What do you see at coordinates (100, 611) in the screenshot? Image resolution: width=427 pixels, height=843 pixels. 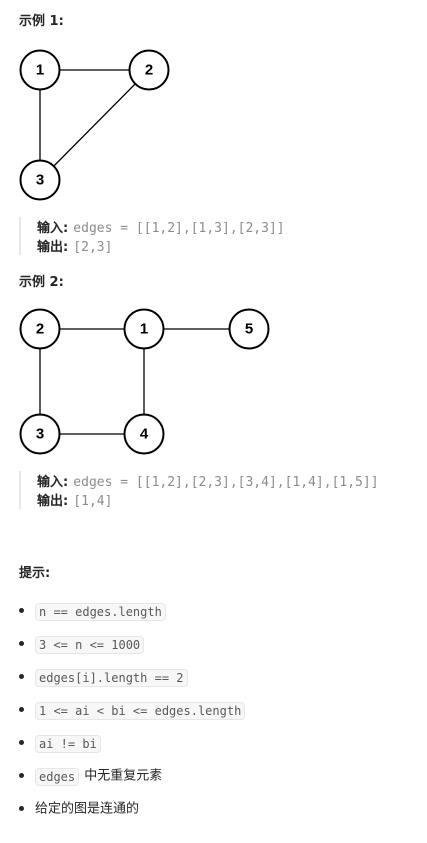 I see `hint-code: n == edges.length` at bounding box center [100, 611].